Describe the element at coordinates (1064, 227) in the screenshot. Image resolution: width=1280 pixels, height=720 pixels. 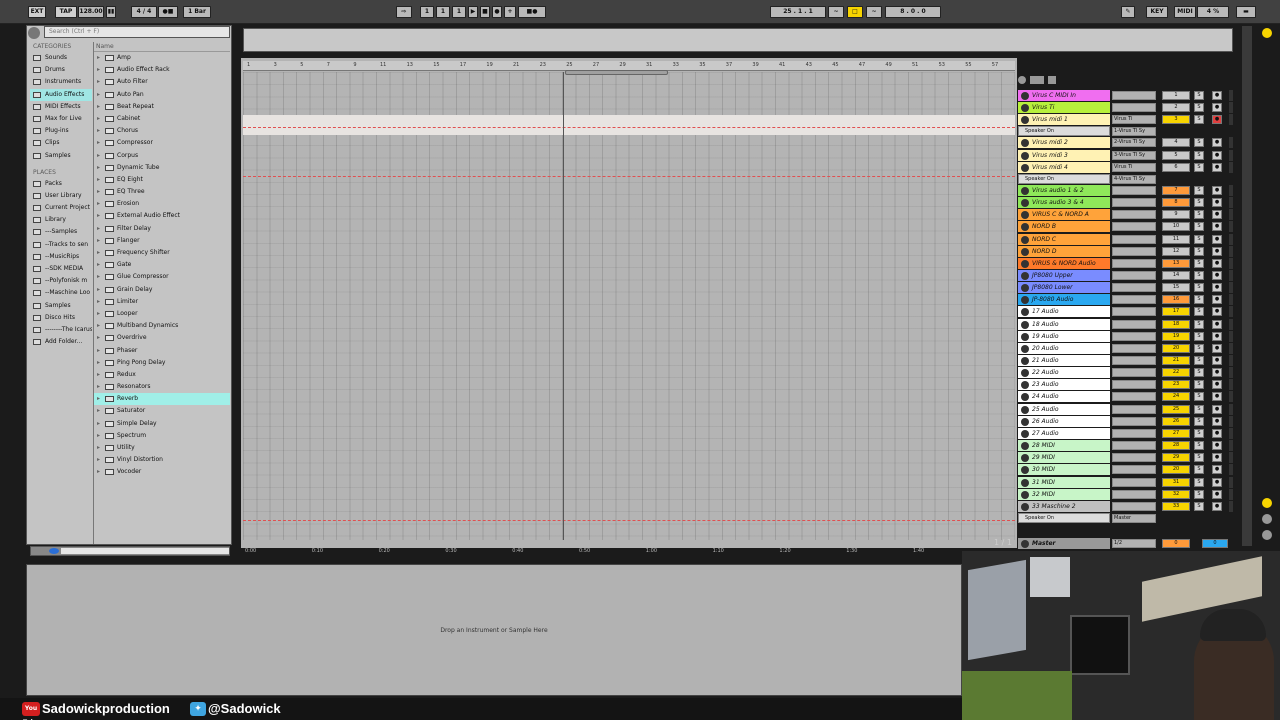
I see `track-name: NORD B` at that location.